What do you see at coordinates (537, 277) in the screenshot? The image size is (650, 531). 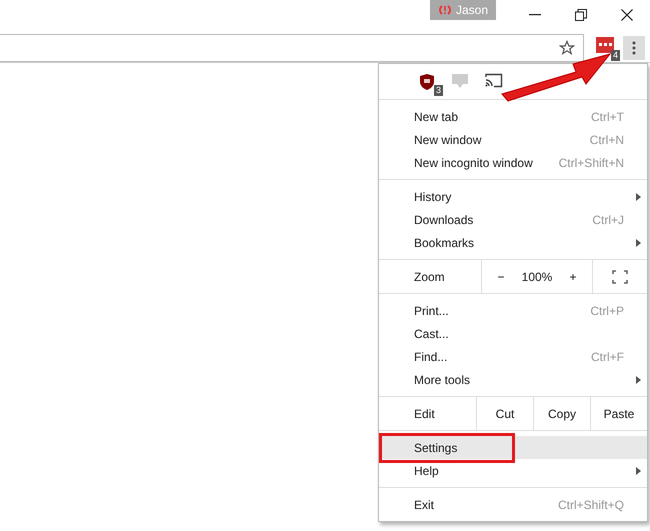 I see `zoom-level: 100%` at bounding box center [537, 277].